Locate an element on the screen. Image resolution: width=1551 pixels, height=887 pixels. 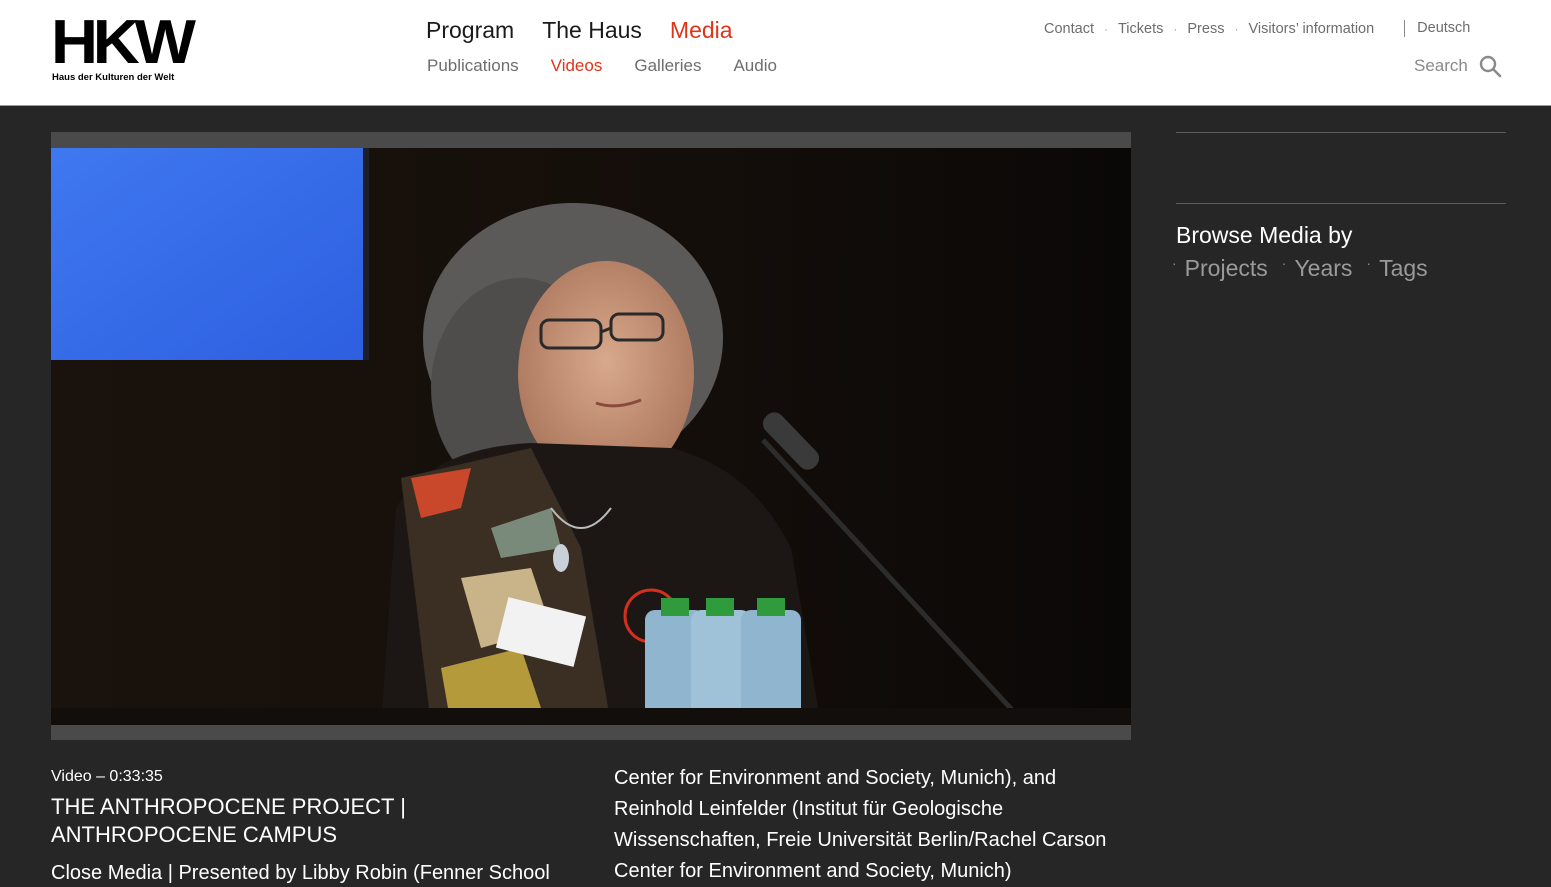
browse-media-heading: Browse Media by is located at coordinates (1264, 235).